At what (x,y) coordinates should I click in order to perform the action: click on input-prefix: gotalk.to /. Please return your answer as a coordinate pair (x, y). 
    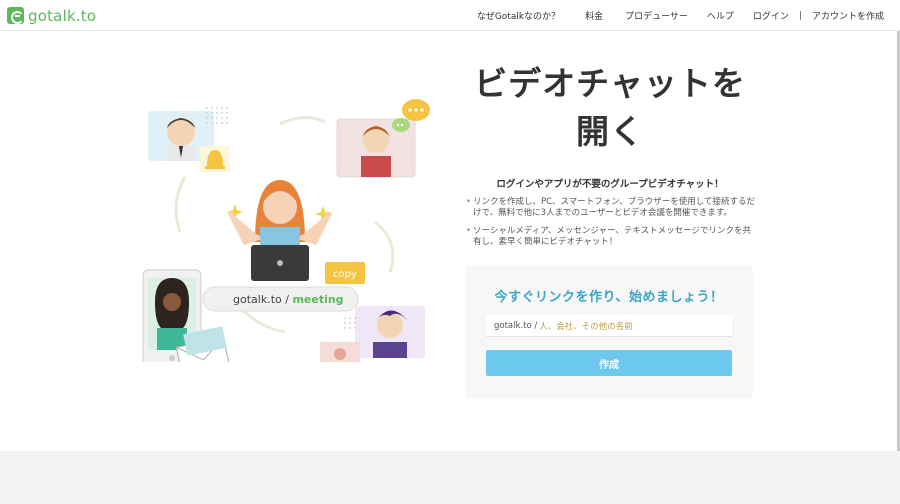
    Looking at the image, I should click on (516, 325).